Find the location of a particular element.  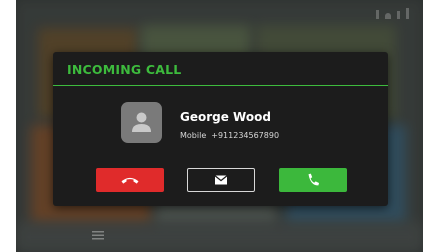

message-button is located at coordinates (221, 180).